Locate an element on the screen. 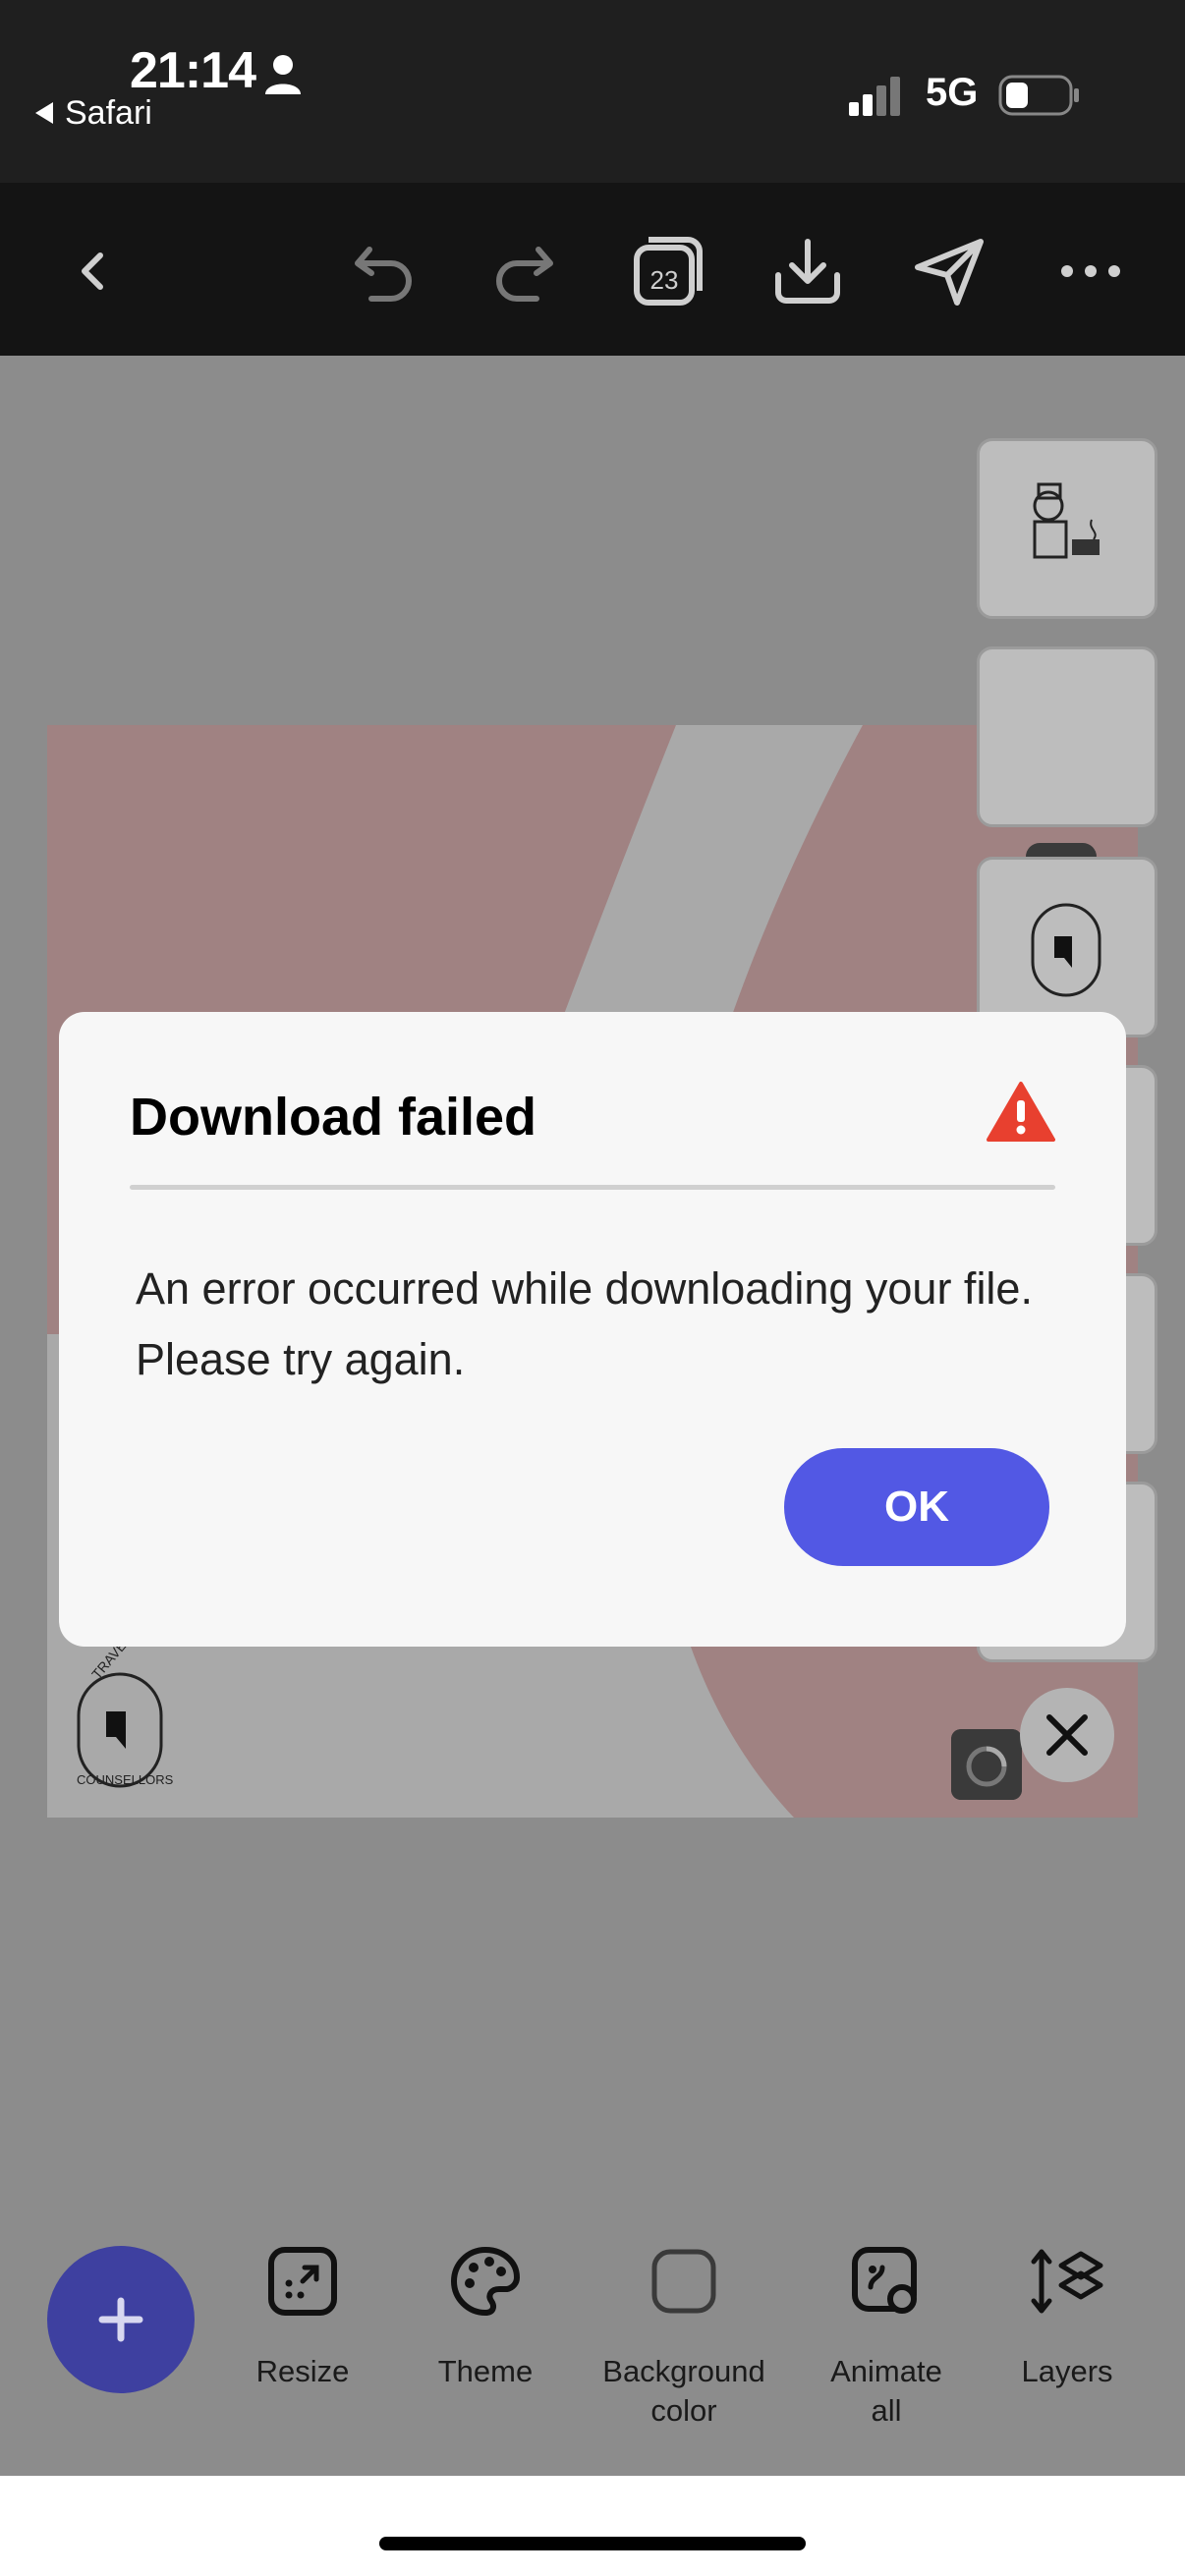 The width and height of the screenshot is (1185, 2576). person-icon is located at coordinates (283, 74).